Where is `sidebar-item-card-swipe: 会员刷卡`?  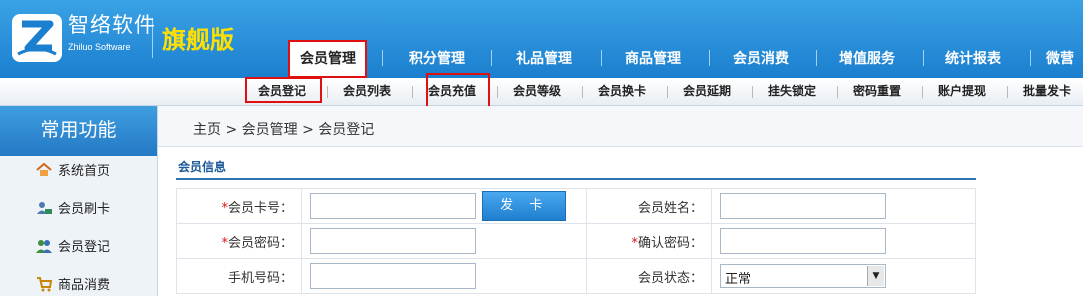
sidebar-item-card-swipe: 会员刷卡 is located at coordinates (73, 210).